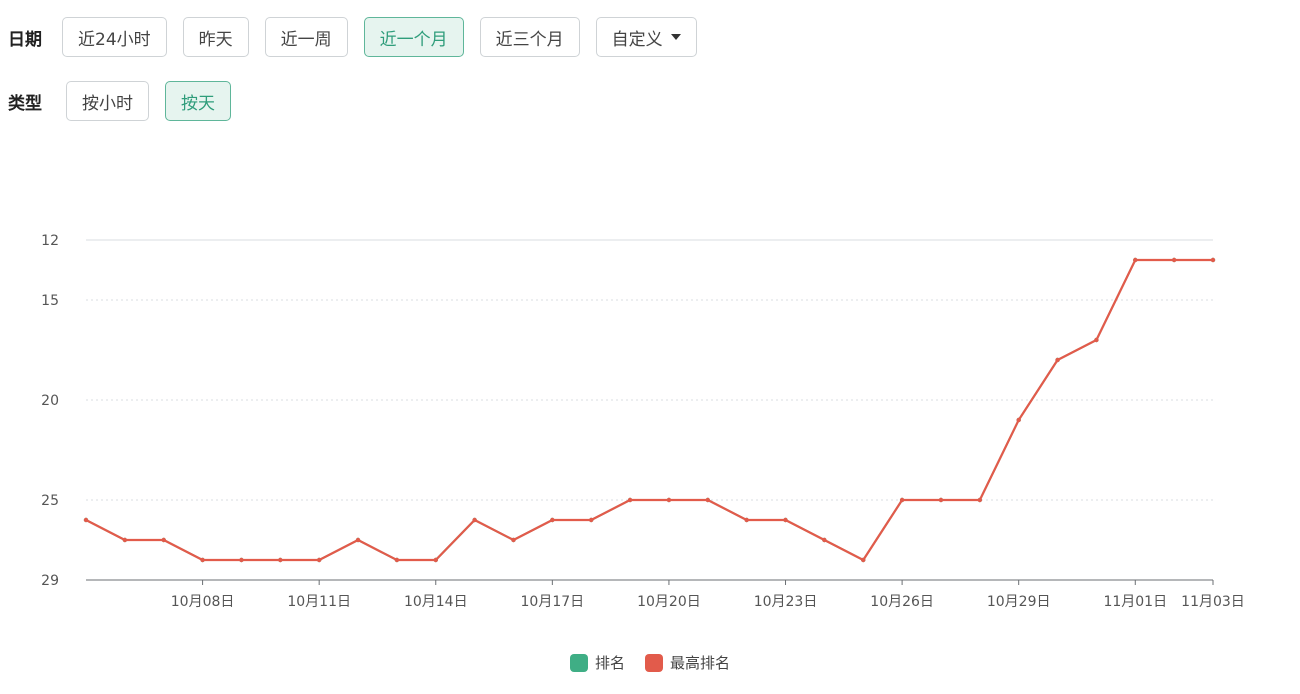 The width and height of the screenshot is (1300, 694). I want to click on legend-label-best-rank: 最高排名, so click(700, 663).